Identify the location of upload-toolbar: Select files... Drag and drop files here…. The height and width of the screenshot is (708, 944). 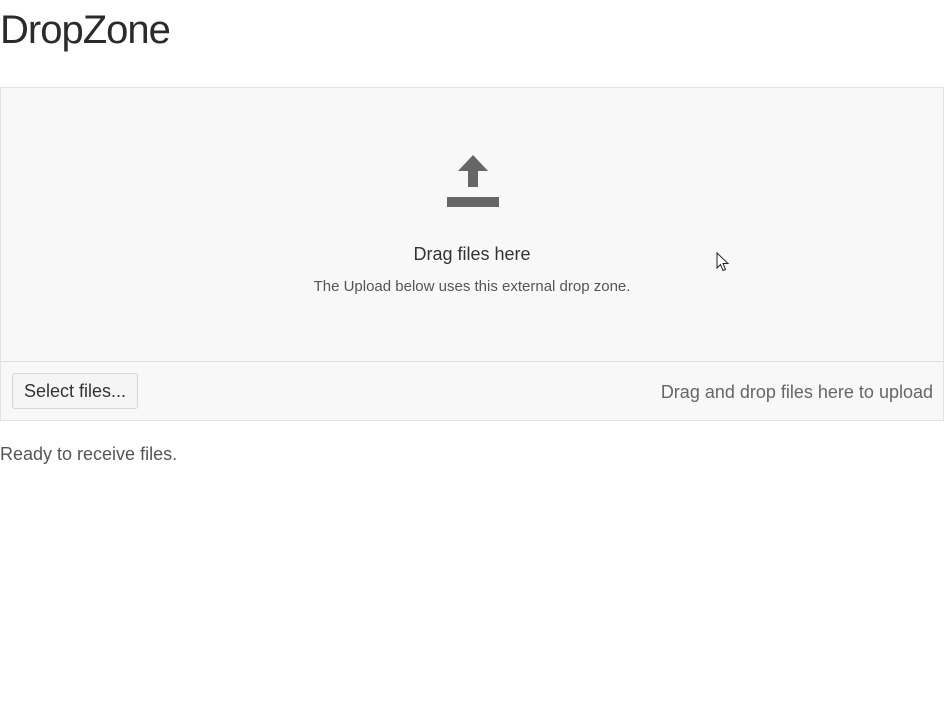
(472, 391).